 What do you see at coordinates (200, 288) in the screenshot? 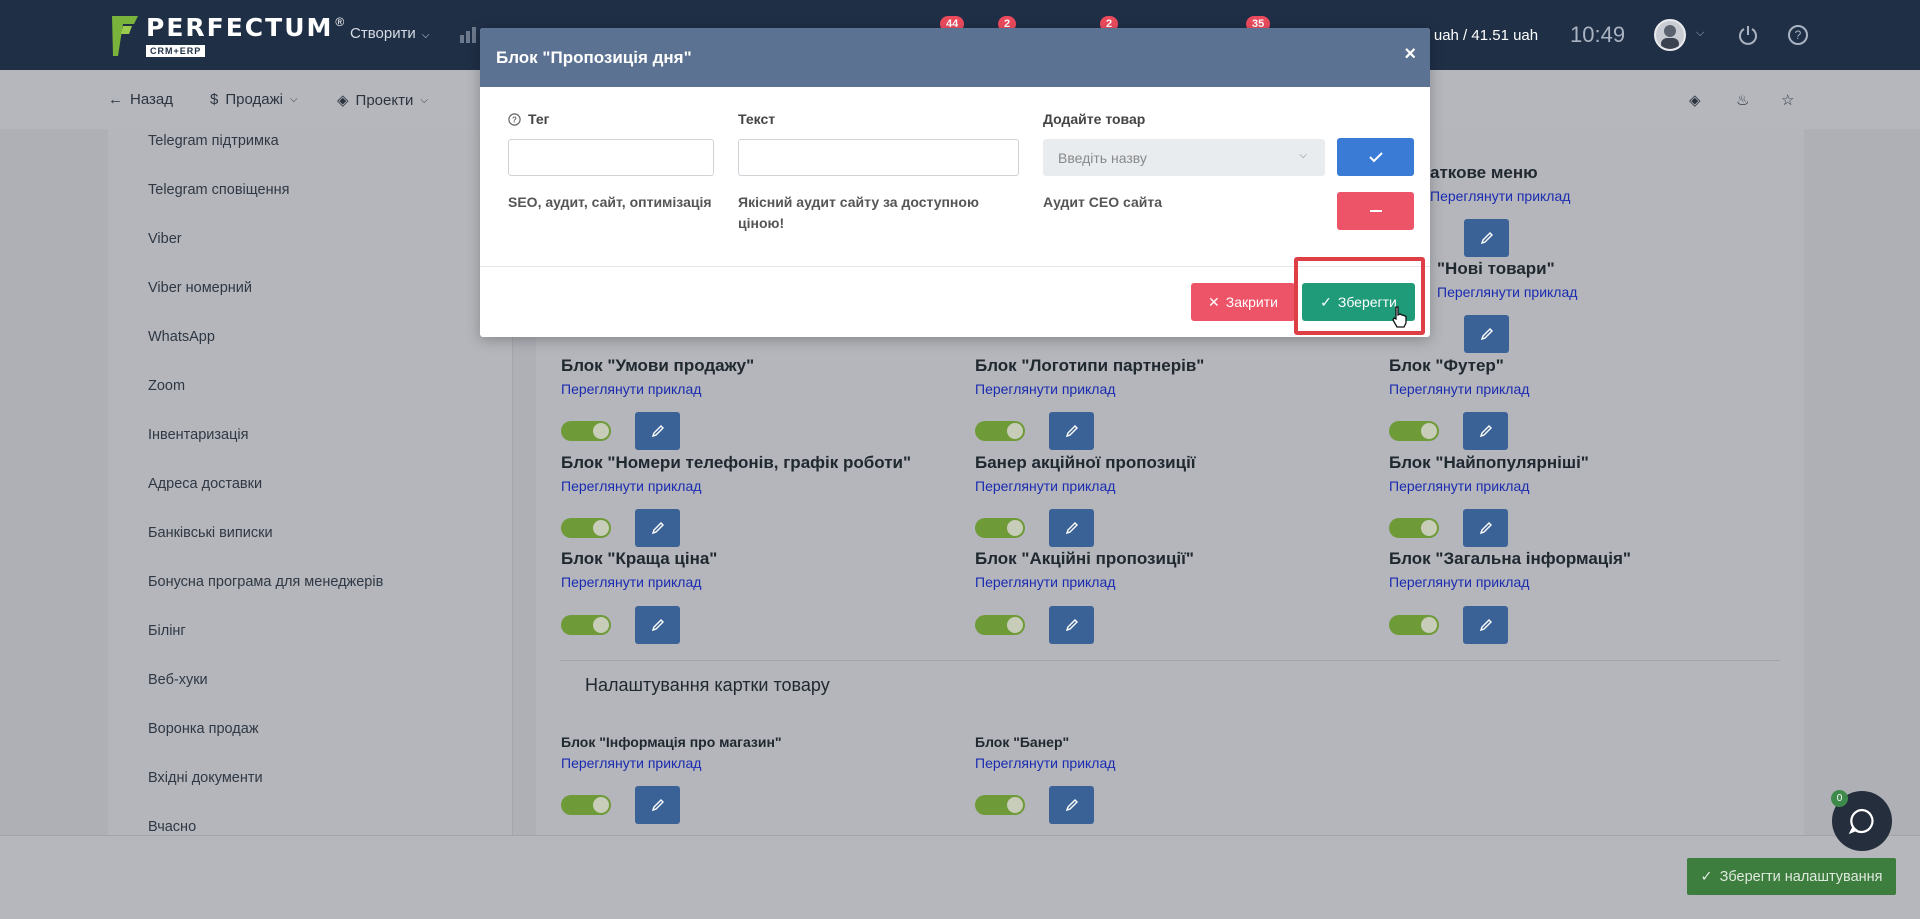
I see `sidebar-item-viber-number: Viber номерний` at bounding box center [200, 288].